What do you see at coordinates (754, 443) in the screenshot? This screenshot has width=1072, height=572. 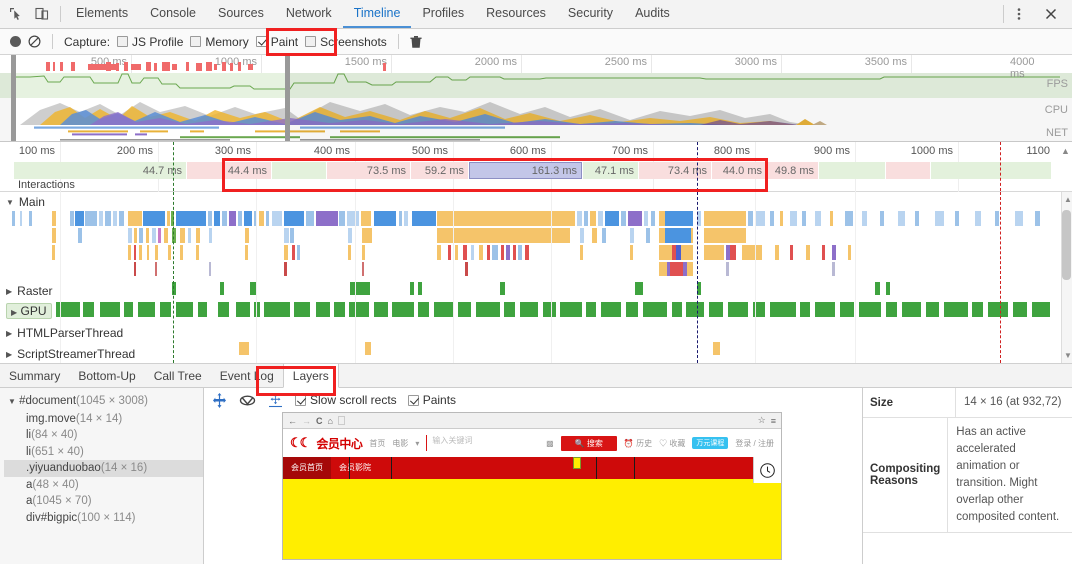 I see `preview-account-link: 登录 / 注册` at bounding box center [754, 443].